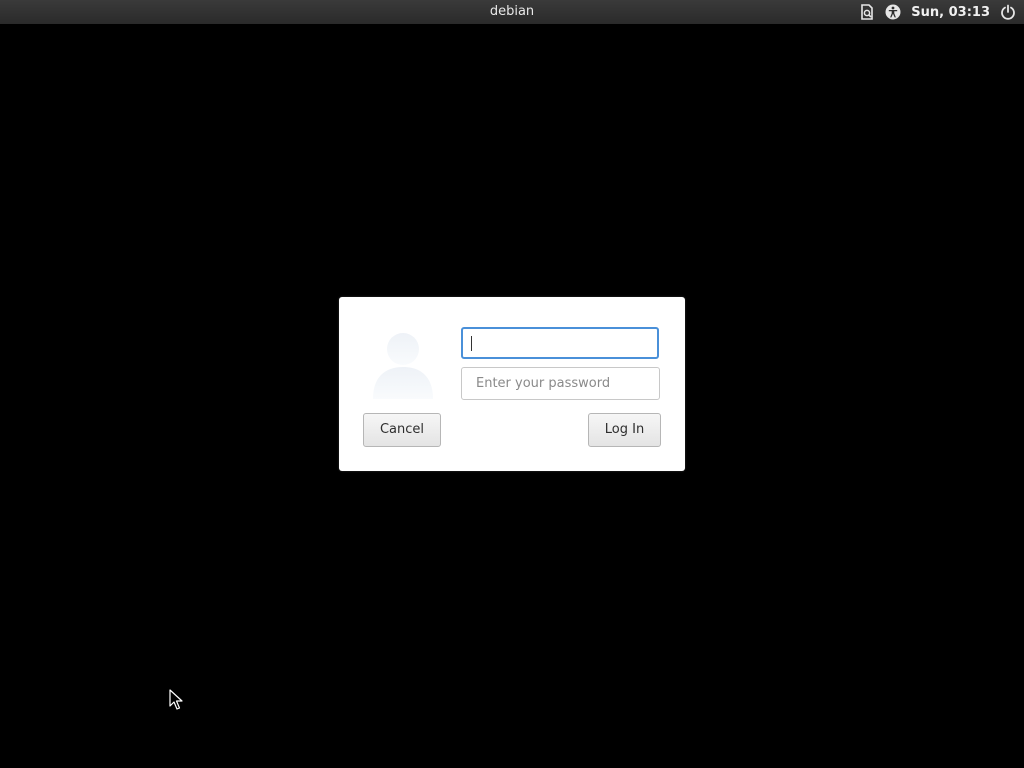  What do you see at coordinates (624, 430) in the screenshot?
I see `login-button: Log In` at bounding box center [624, 430].